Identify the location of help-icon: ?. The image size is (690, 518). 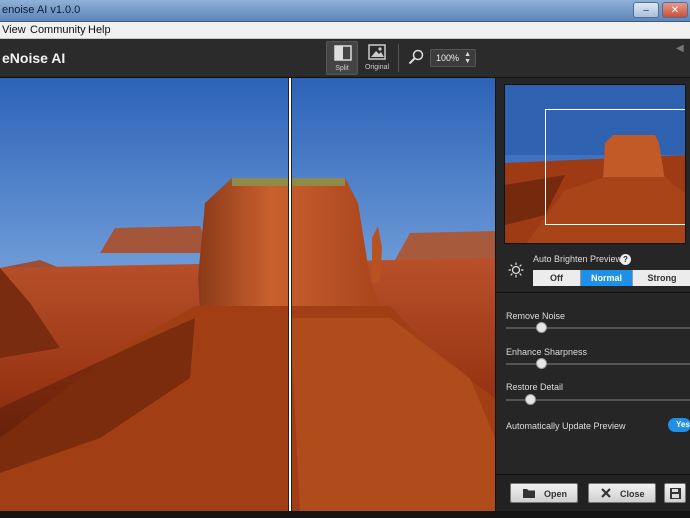
(625, 259).